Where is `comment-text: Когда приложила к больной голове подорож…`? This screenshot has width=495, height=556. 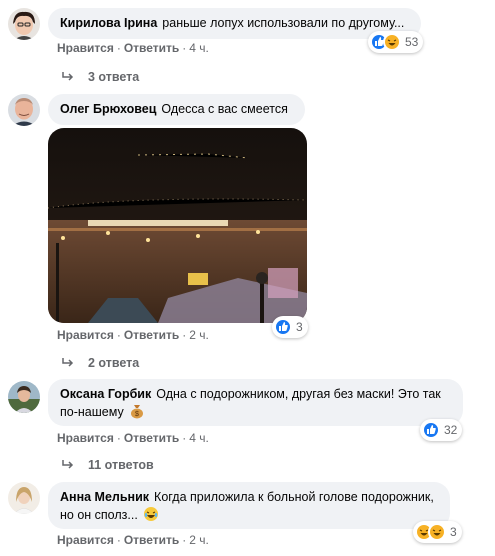 comment-text: Когда приложила к больной голове подорож… is located at coordinates (294, 497).